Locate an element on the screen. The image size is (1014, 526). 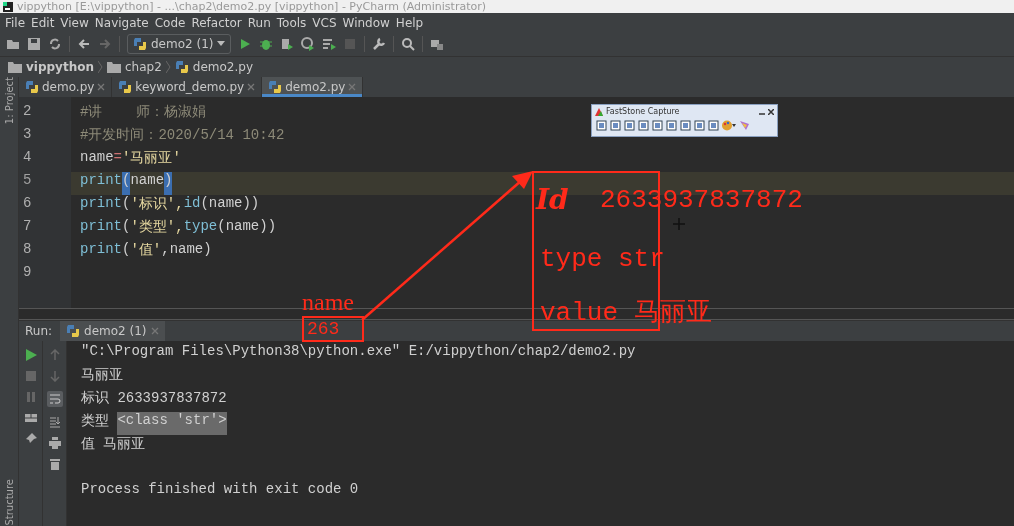
console-line: "C:\Program Files\Python38\python.exe" E:/vippython/chap2/demo2.py is located at coordinates (358, 352).